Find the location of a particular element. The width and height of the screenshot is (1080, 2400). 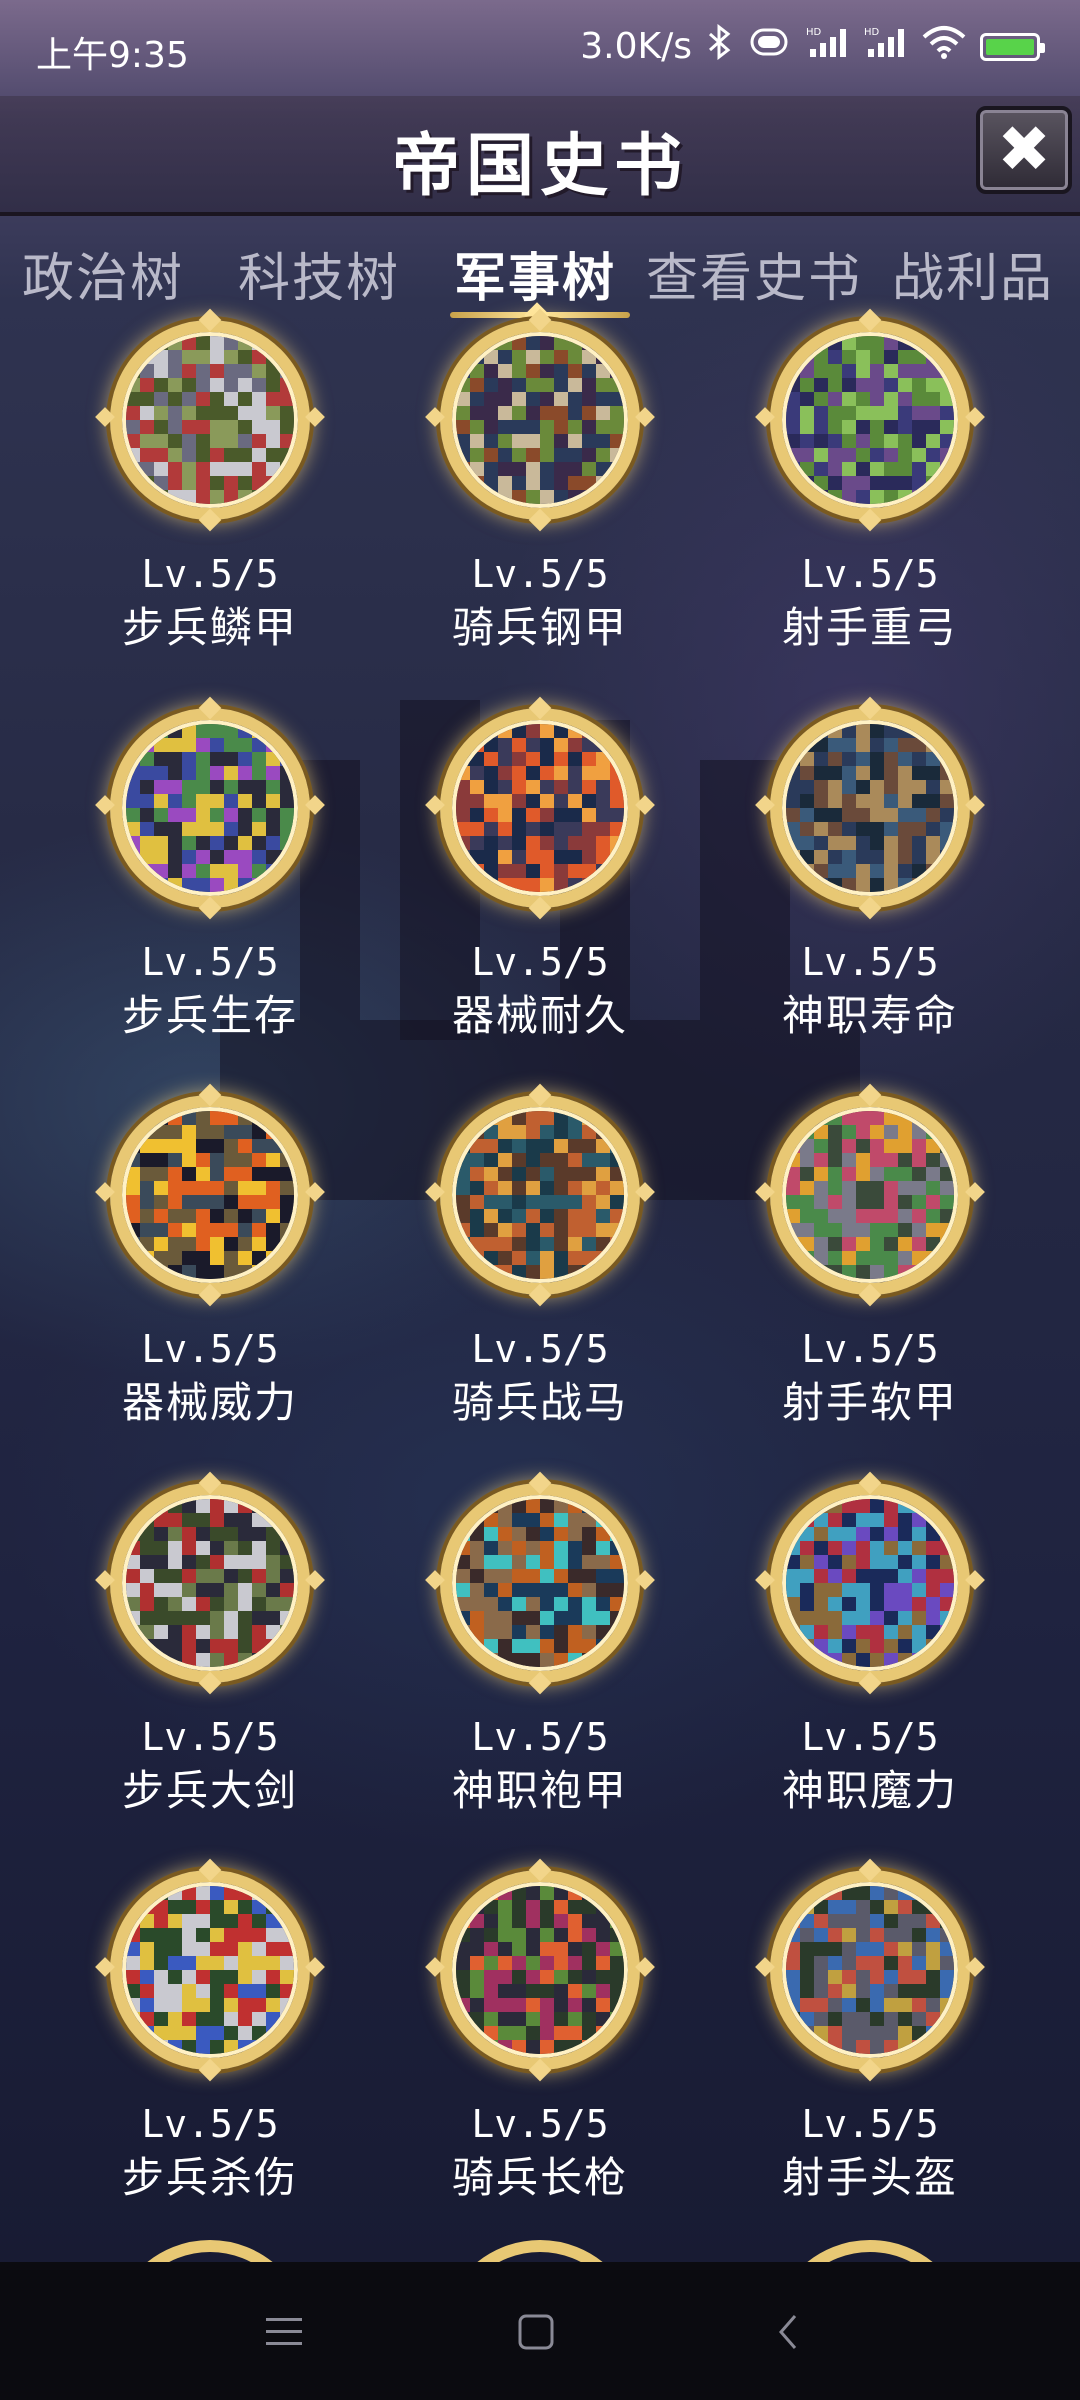

infantry-knight-art is located at coordinates (210, 807).